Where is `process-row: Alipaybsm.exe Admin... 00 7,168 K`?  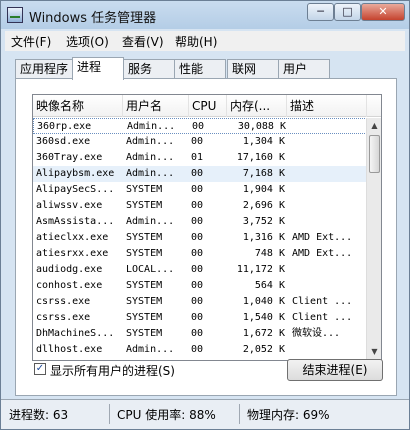
process-row: Alipaybsm.exe Admin... 00 7,168 K is located at coordinates (200, 174).